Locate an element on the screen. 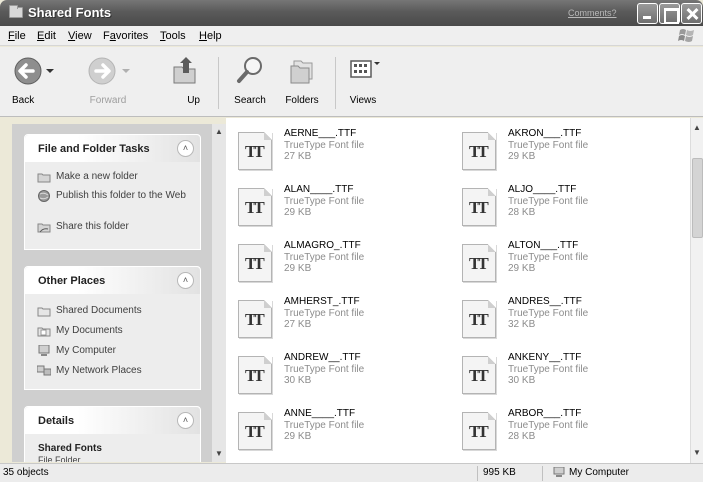 This screenshot has width=703, height=482. file-item: TT ANDREW__.TTF TrueType Font file 30 KB is located at coordinates (348, 374).